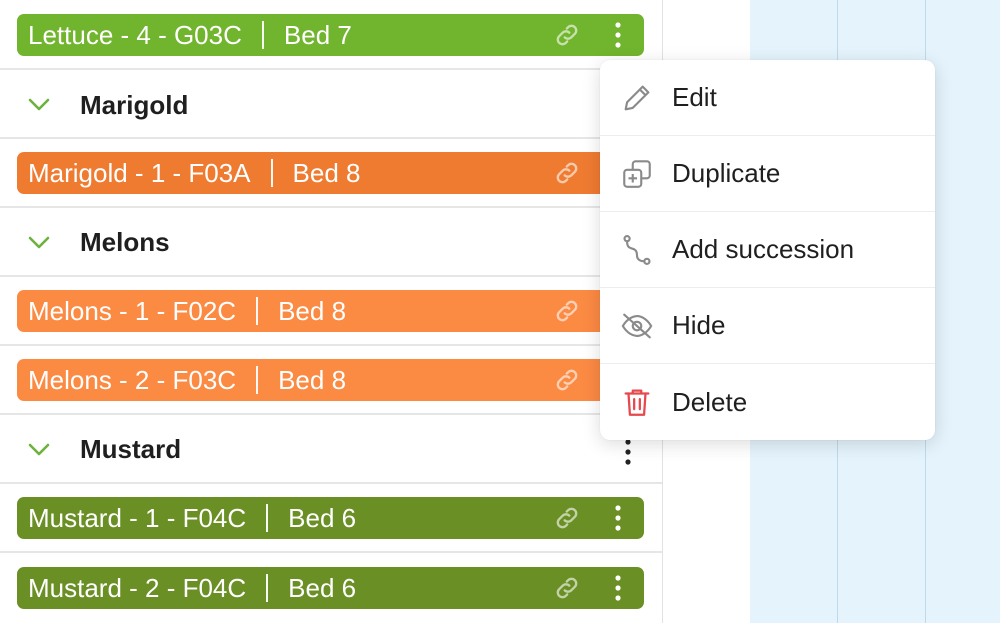 Image resolution: width=1000 pixels, height=623 pixels. What do you see at coordinates (131, 449) in the screenshot?
I see `group-title: Mustard` at bounding box center [131, 449].